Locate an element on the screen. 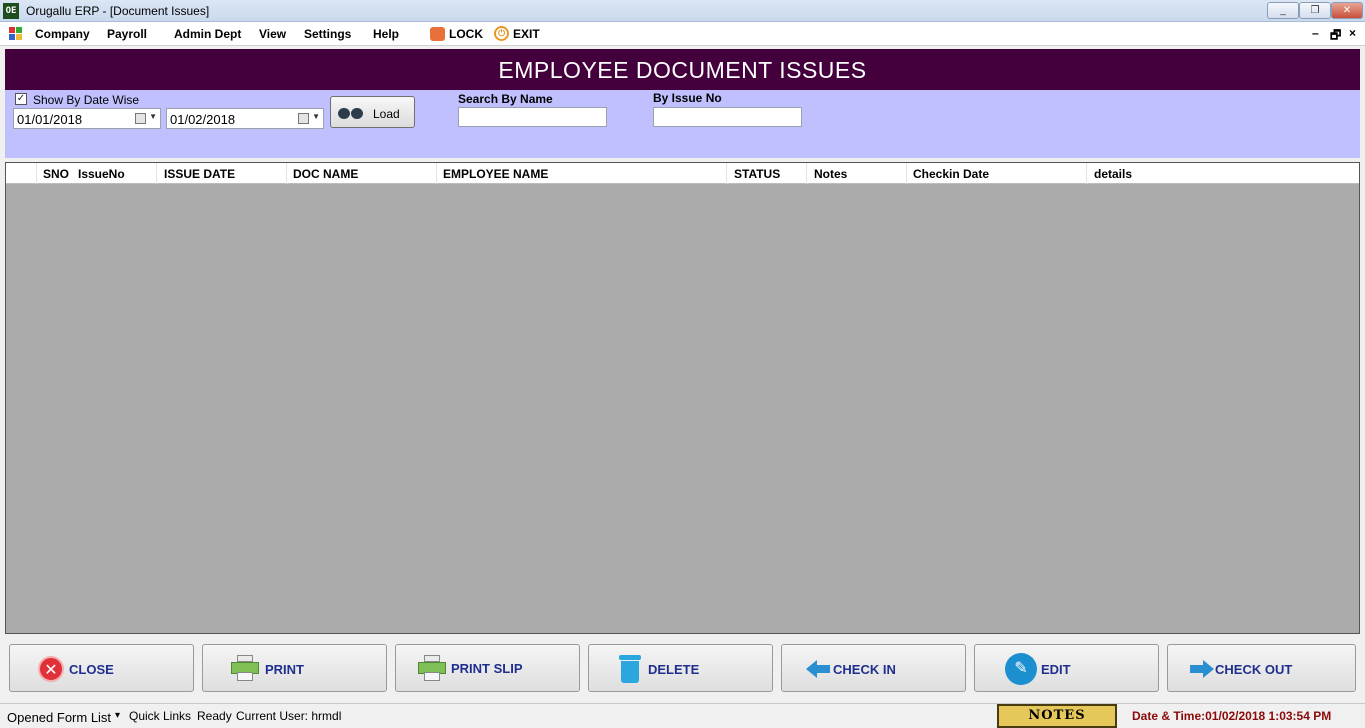 The width and height of the screenshot is (1365, 728). to-date-value: 01/02/2018 is located at coordinates (203, 119).